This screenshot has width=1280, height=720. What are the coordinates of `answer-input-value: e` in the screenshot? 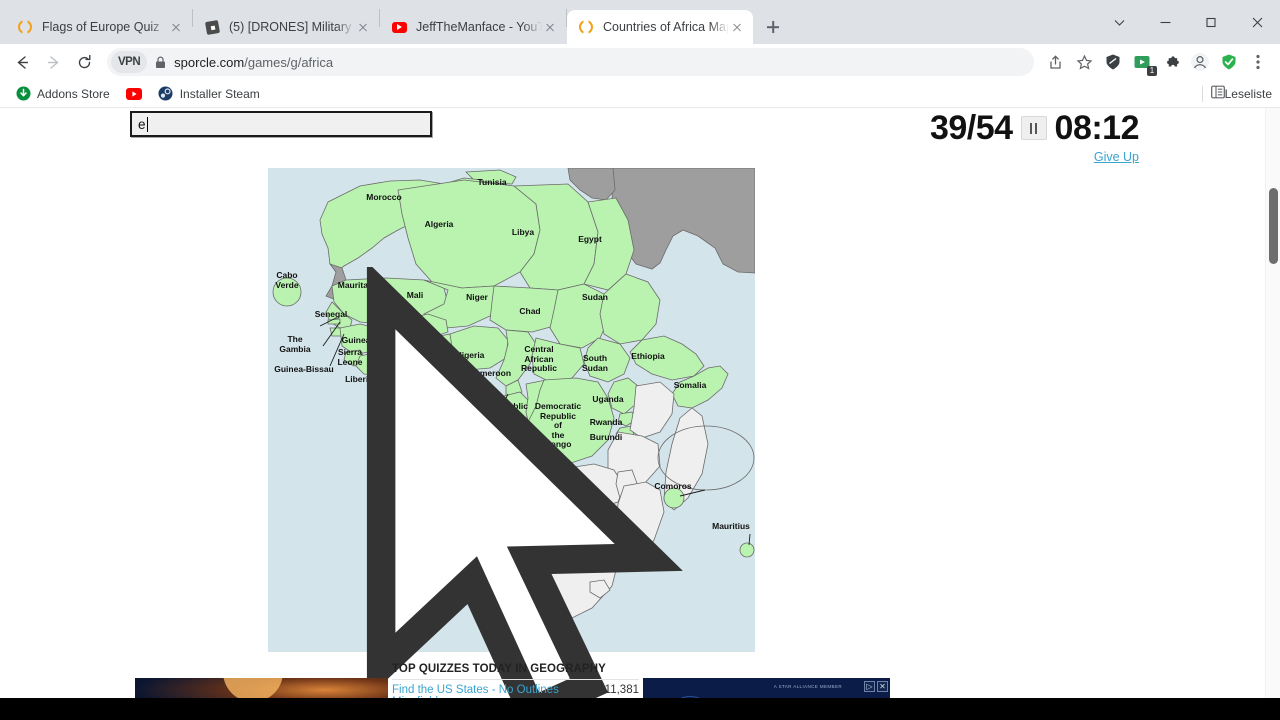 It's located at (142, 124).